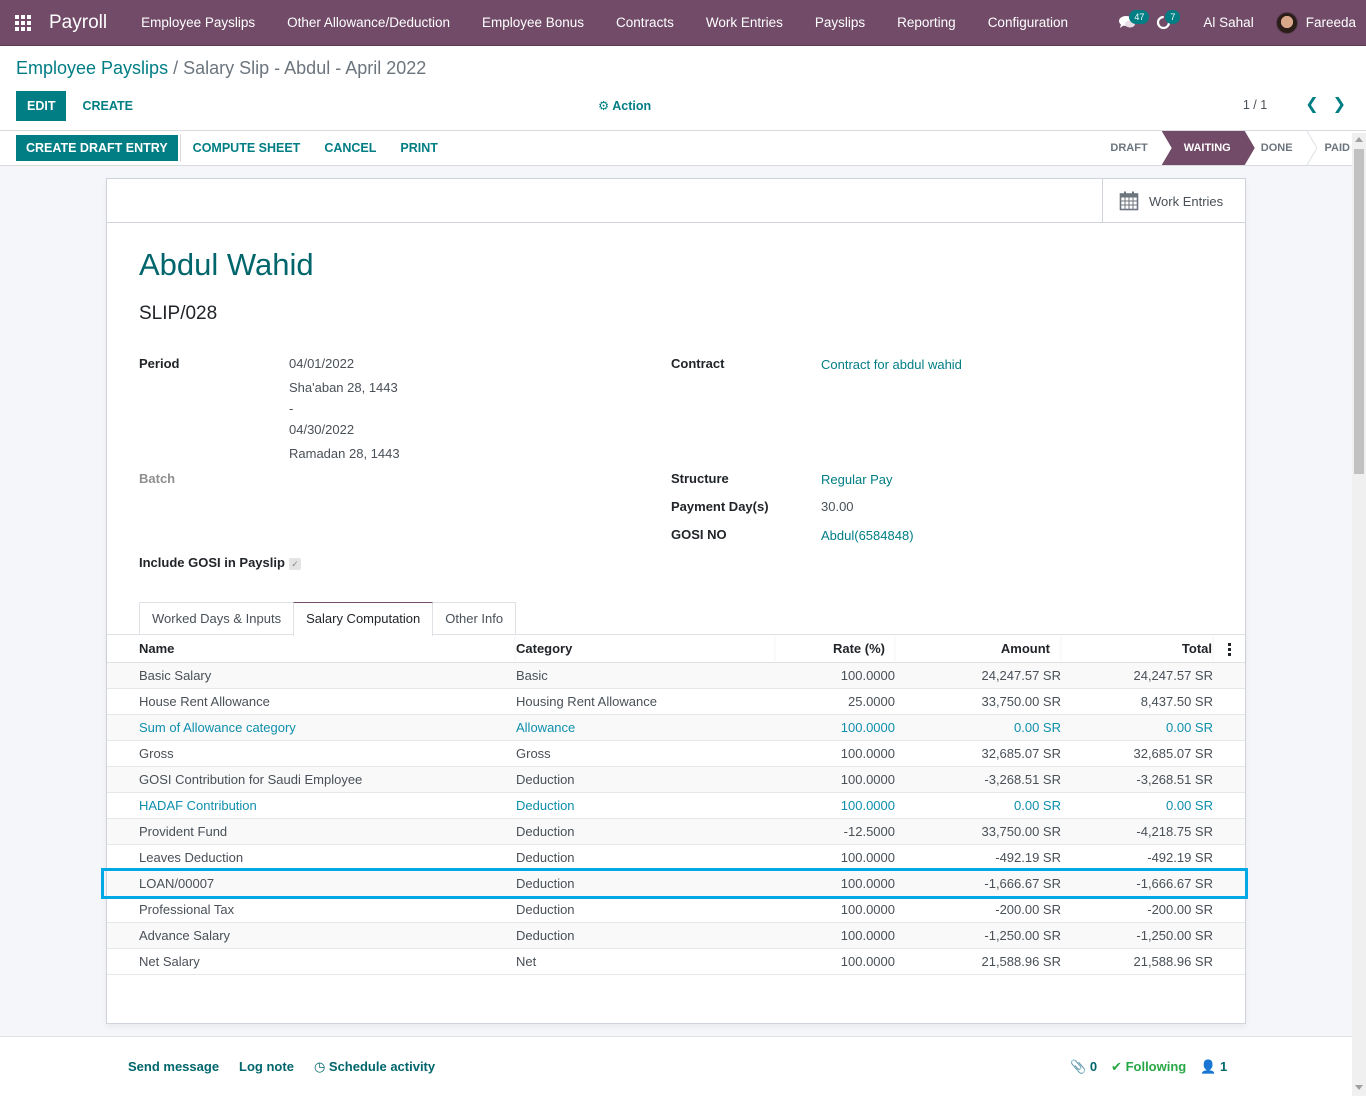 The width and height of the screenshot is (1366, 1096). I want to click on edit-button: EDIT, so click(41, 106).